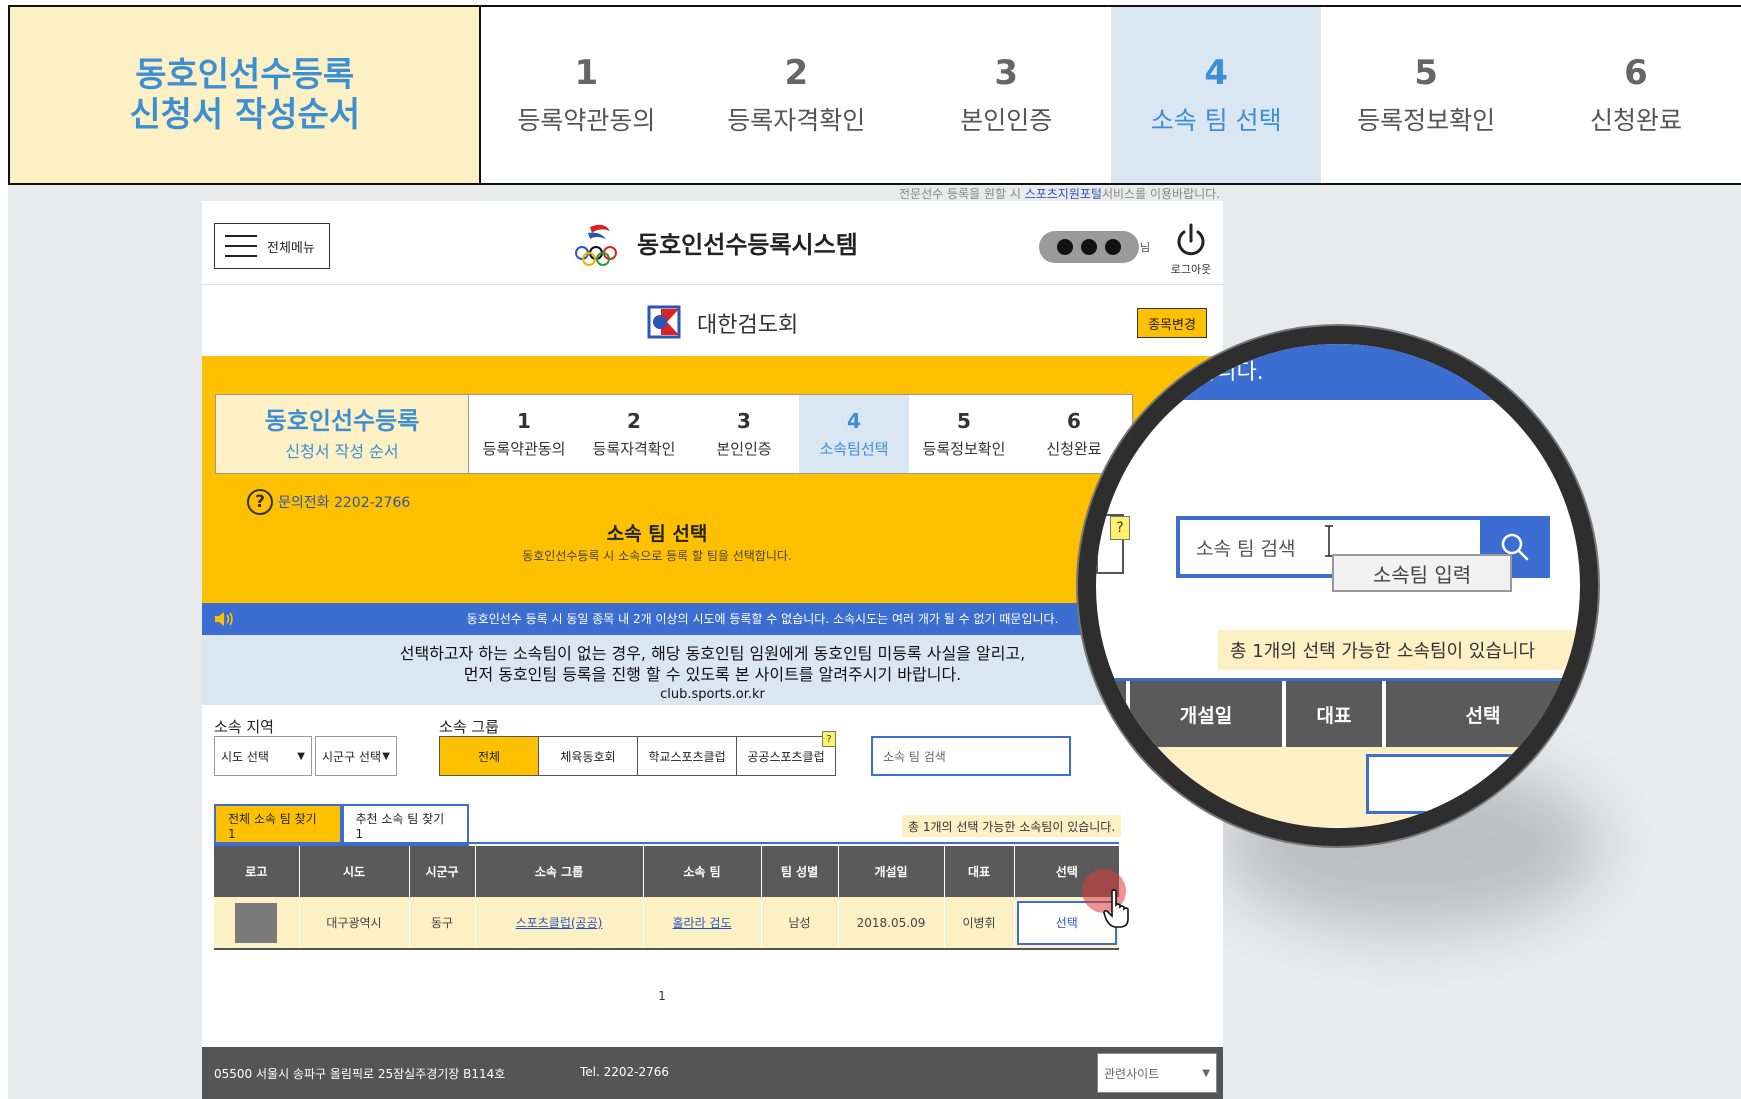 This screenshot has width=1741, height=1099. I want to click on magnified-table-header: 개설일 대표 선택, so click(1338, 714).